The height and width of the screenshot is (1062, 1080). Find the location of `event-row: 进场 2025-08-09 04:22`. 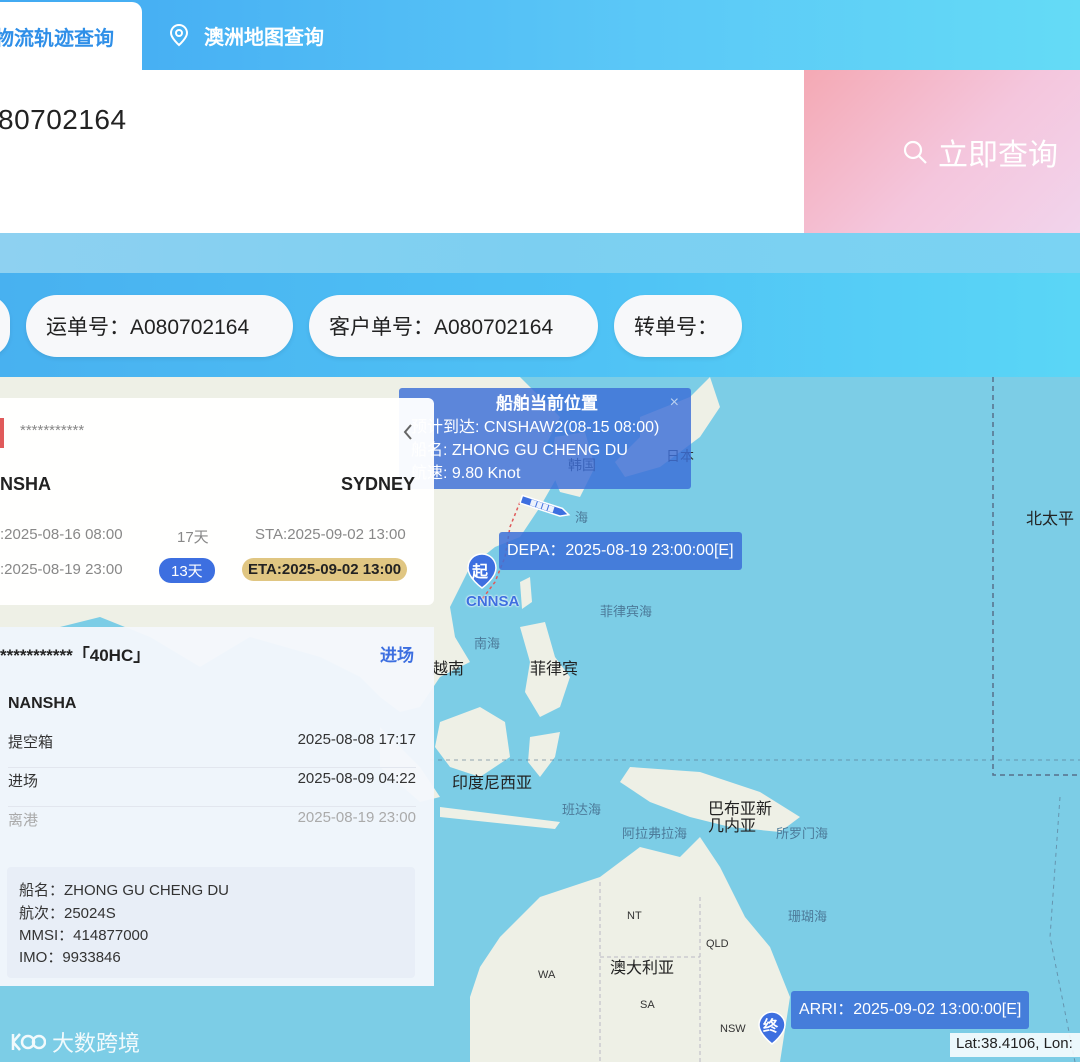

event-row: 进场 2025-08-09 04:22 is located at coordinates (212, 787).